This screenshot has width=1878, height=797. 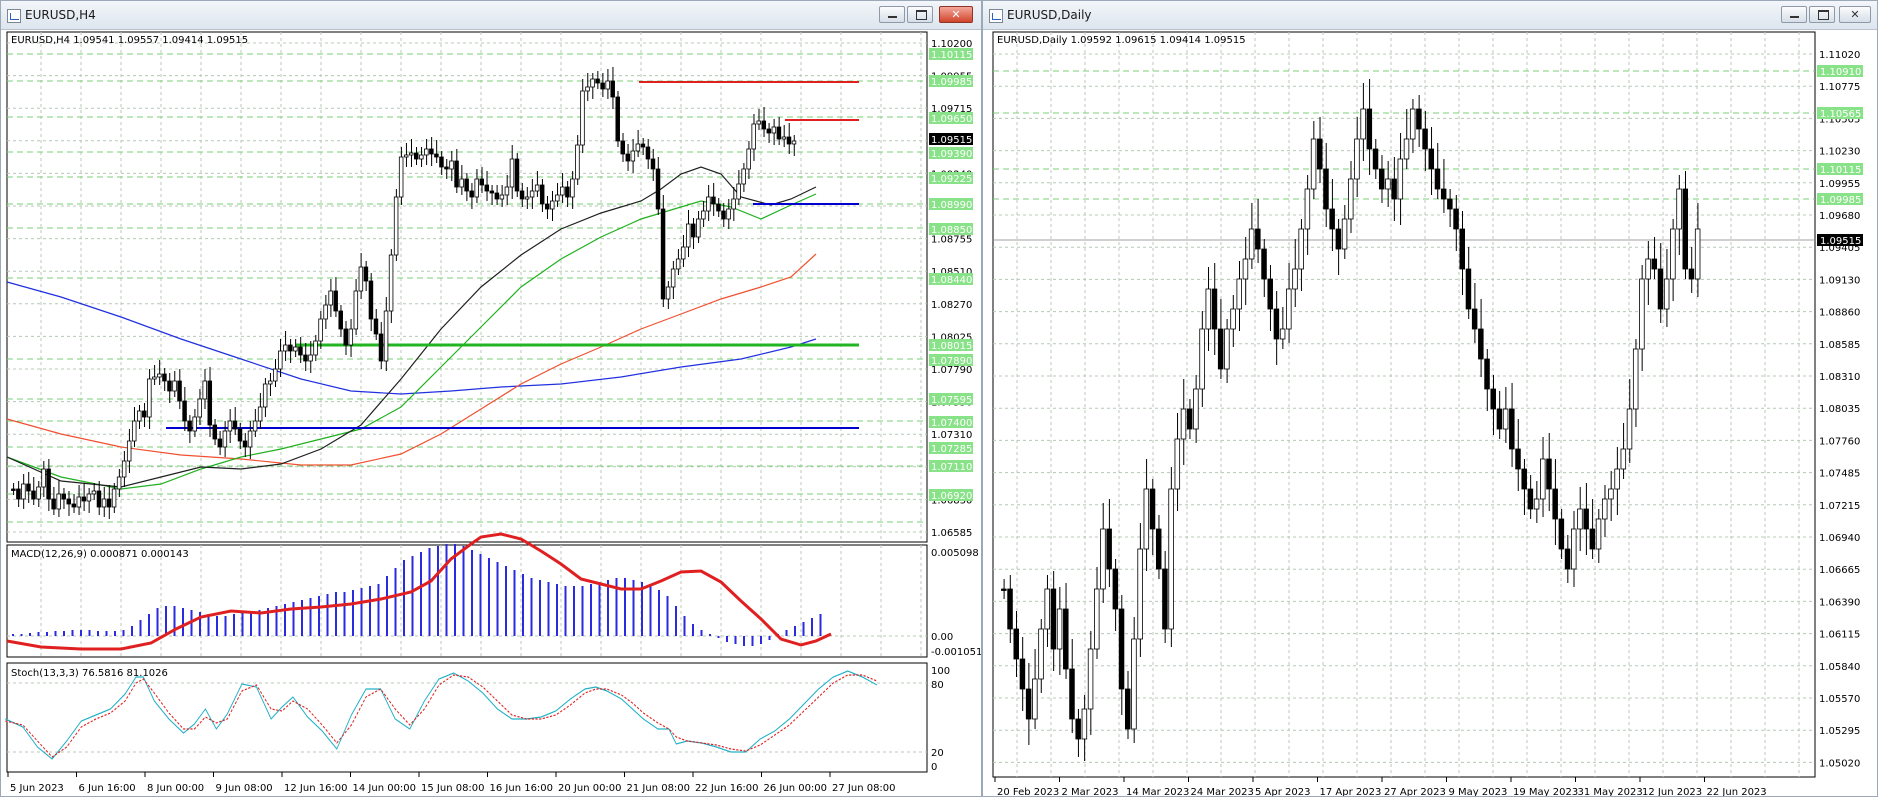 I want to click on window-titlebar: EURUSD,H4 ✕, so click(x=491, y=15).